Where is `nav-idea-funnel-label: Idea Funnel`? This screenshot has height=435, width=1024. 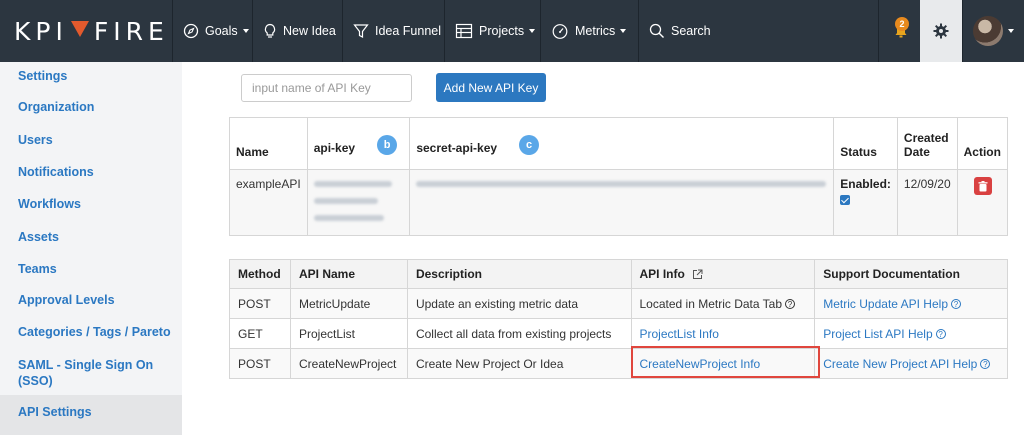 nav-idea-funnel-label: Idea Funnel is located at coordinates (408, 31).